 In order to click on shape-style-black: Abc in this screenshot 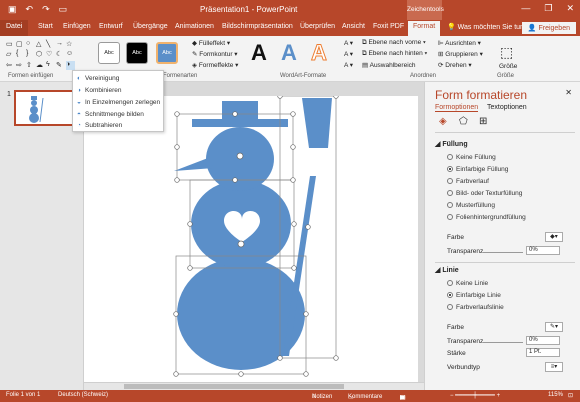, I will do `click(137, 53)`.